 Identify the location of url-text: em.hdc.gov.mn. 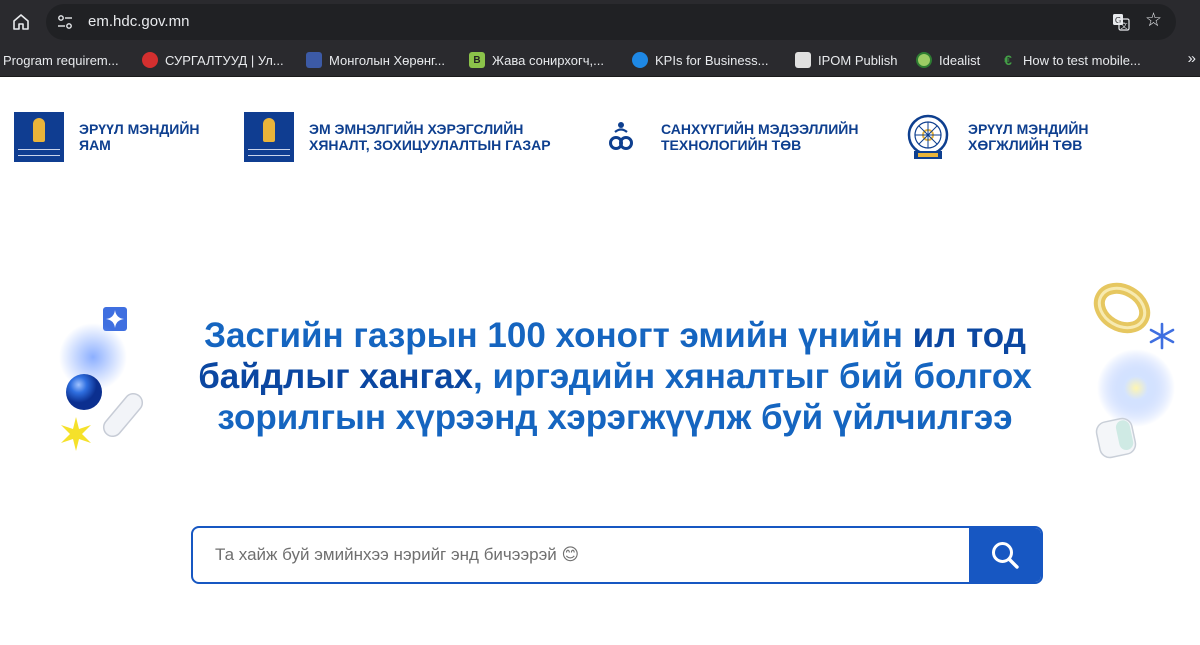
(138, 21).